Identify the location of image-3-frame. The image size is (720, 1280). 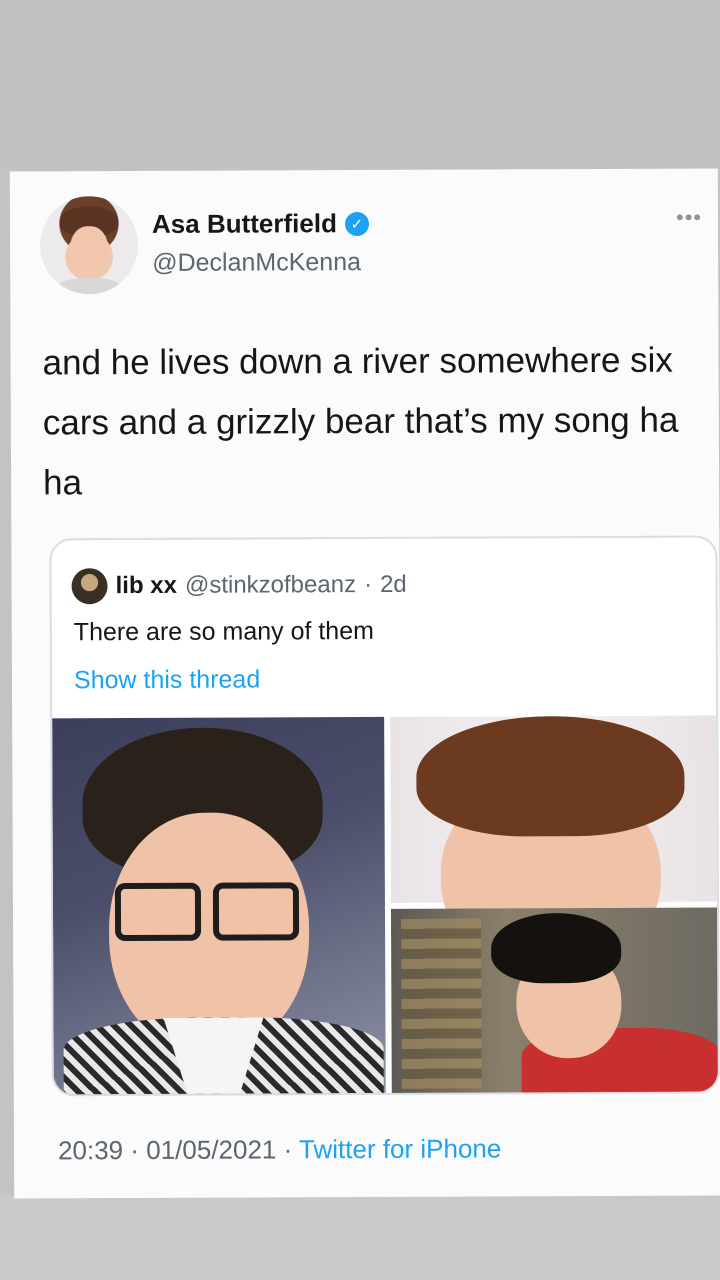
(441, 1003).